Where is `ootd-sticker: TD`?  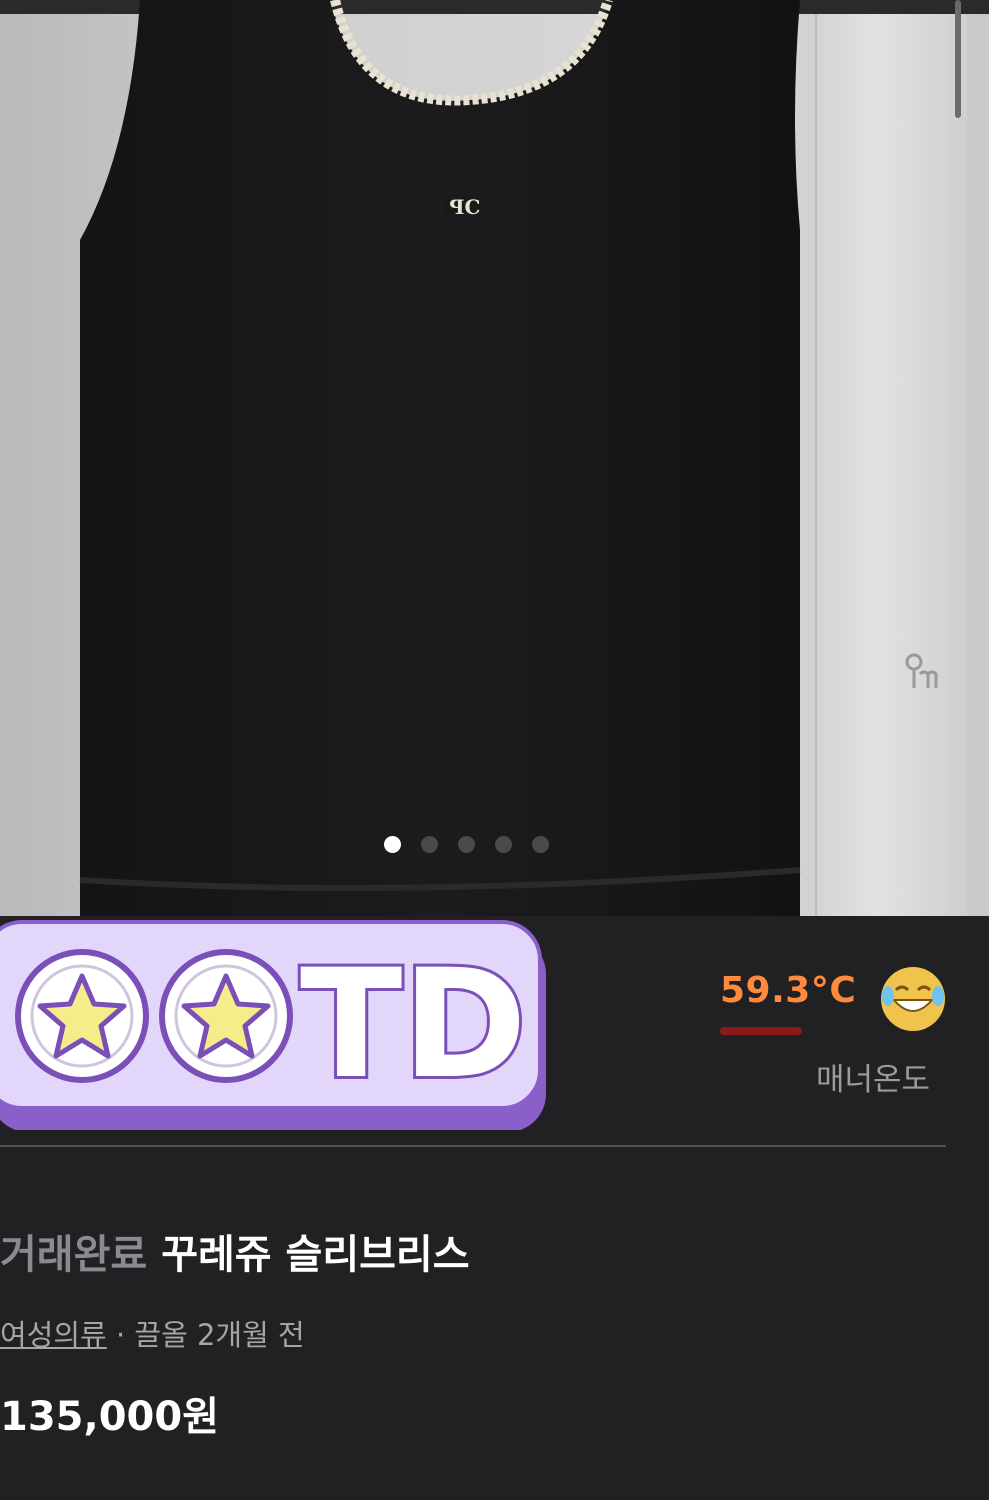
ootd-sticker: TD is located at coordinates (273, 1025).